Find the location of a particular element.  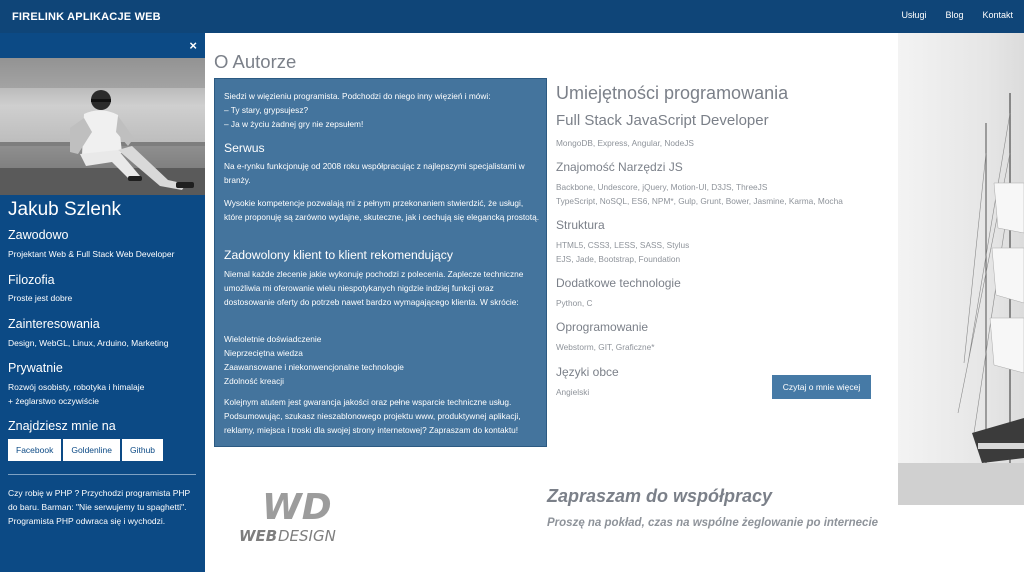

fullstack-title: Full Stack JavaScript Developer is located at coordinates (662, 120).